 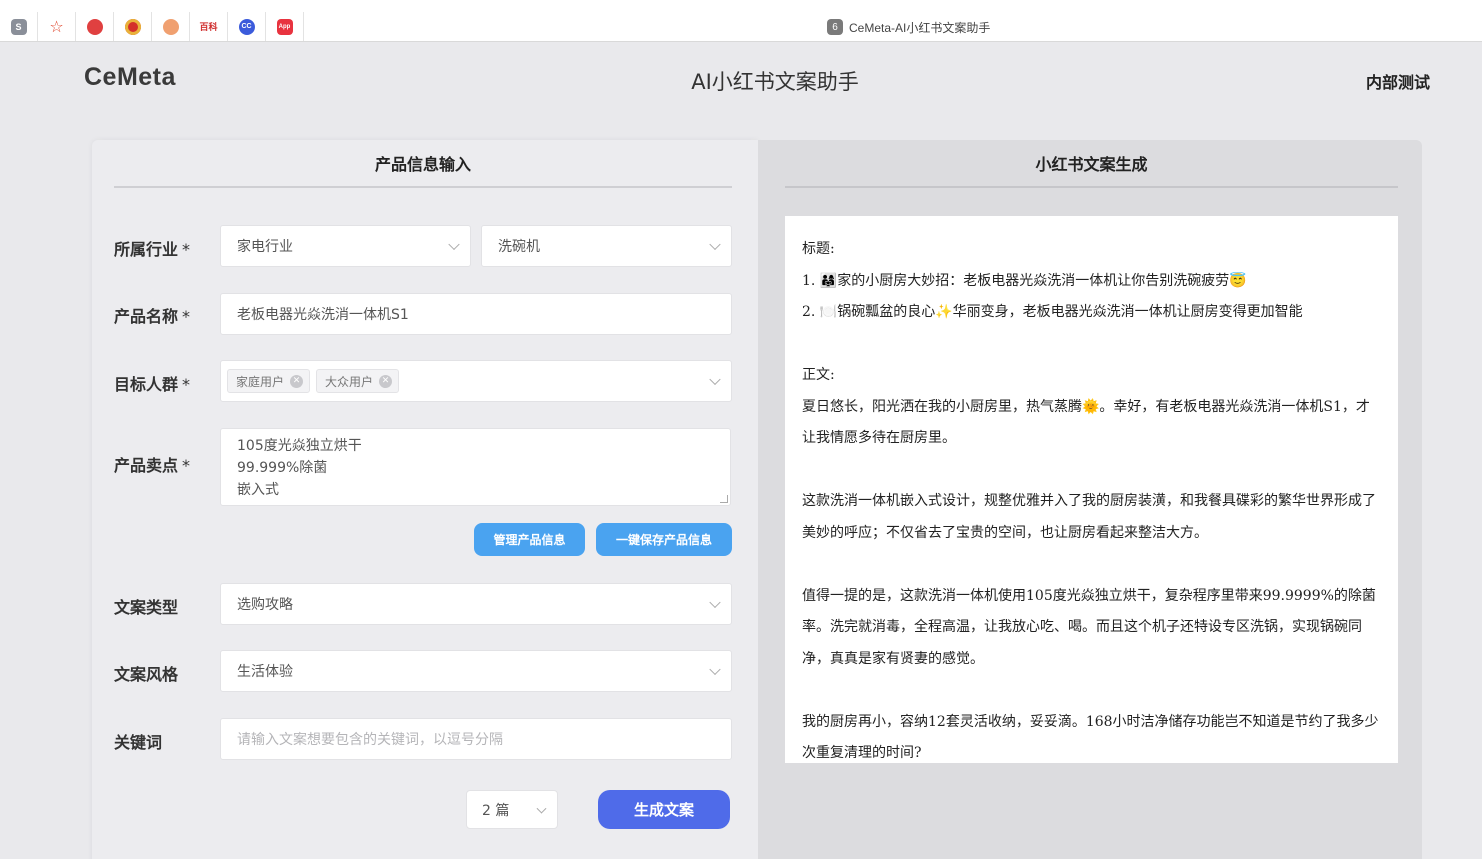 I want to click on tab-favicon: 6, so click(x=835, y=27).